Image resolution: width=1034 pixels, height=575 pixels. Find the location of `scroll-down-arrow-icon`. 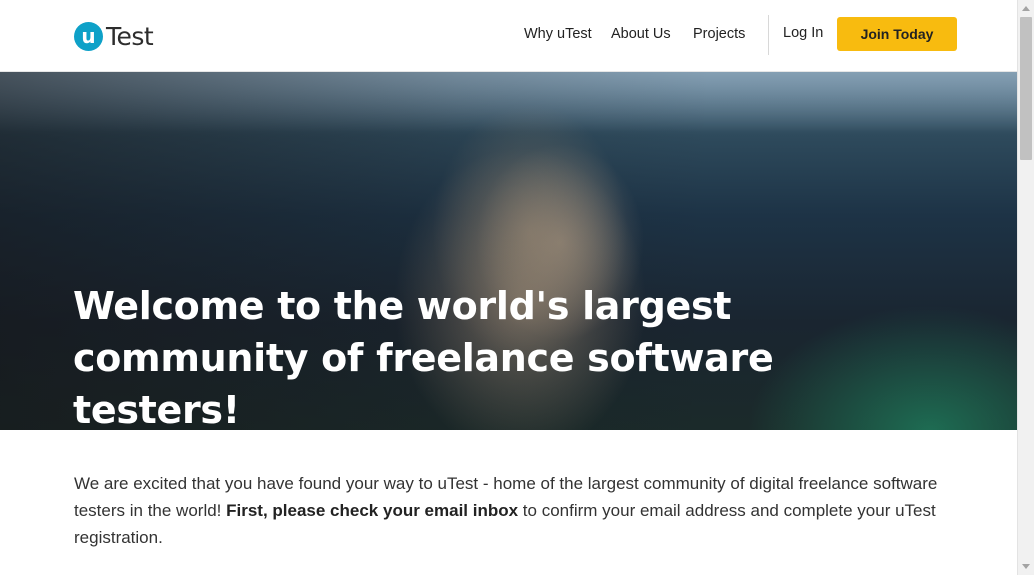

scroll-down-arrow-icon is located at coordinates (1026, 566).